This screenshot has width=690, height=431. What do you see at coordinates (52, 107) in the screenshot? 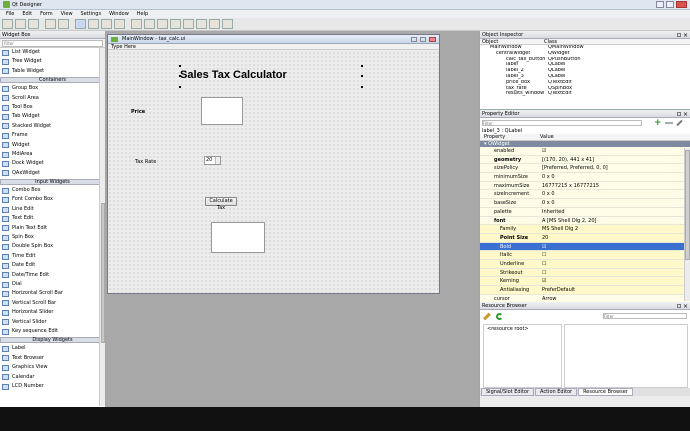
I see `widget-box-item: Tool Box` at bounding box center [52, 107].